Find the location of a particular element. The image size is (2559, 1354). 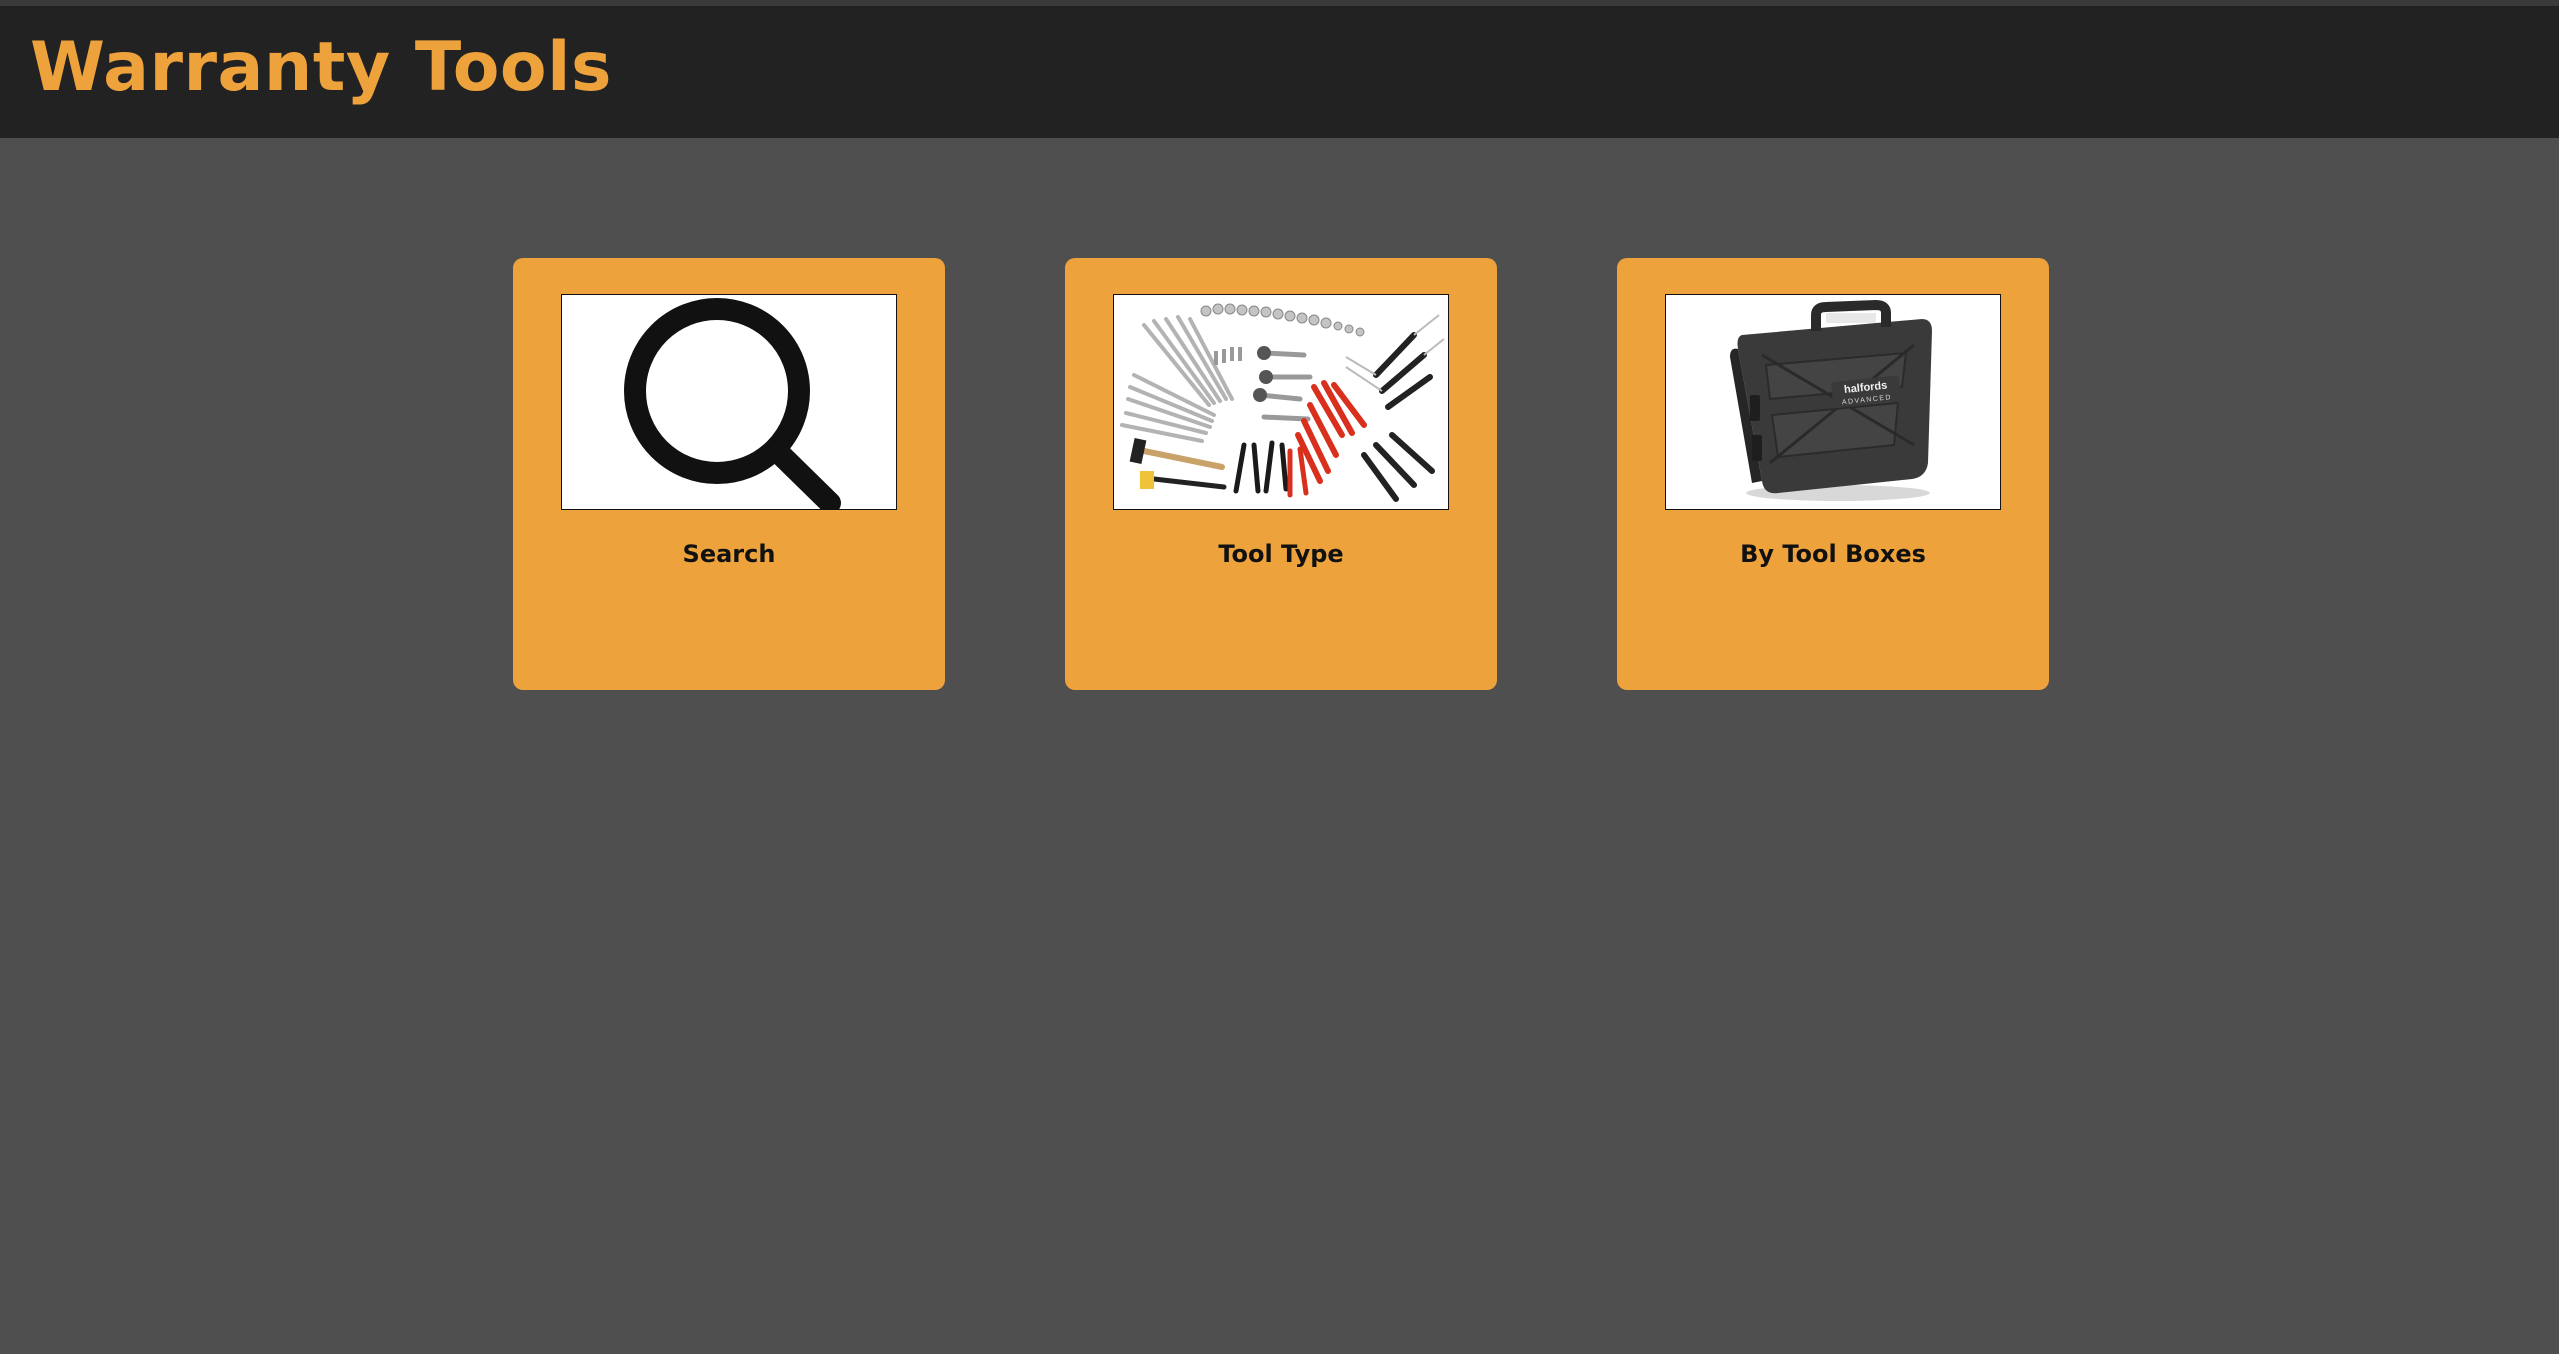

tool-boxes-card: halfords ADVANCED By Tool Boxes is located at coordinates (1833, 474).